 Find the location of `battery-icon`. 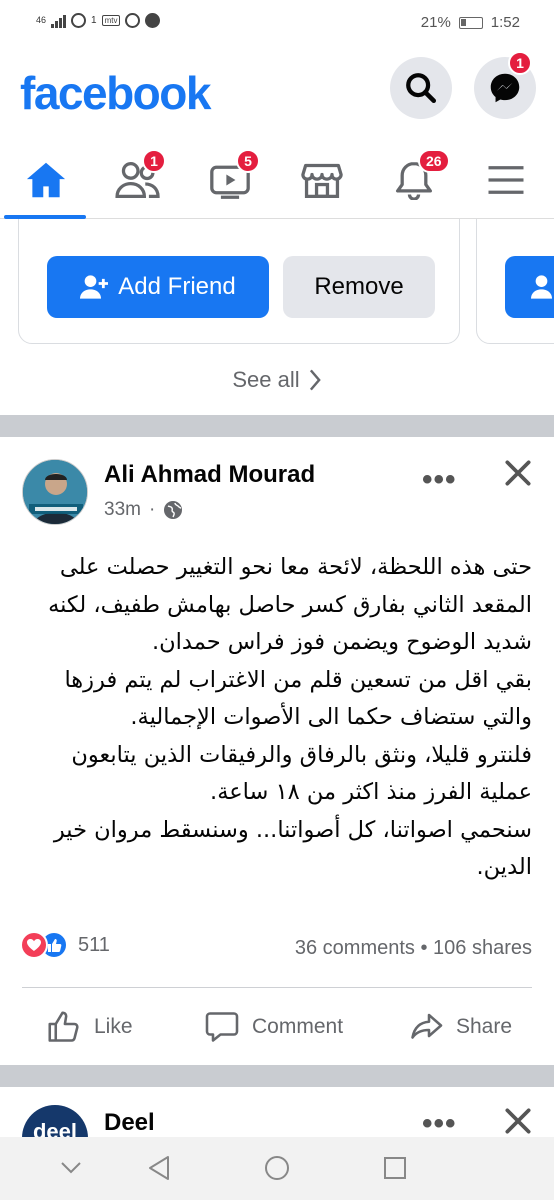

battery-icon is located at coordinates (470, 22).